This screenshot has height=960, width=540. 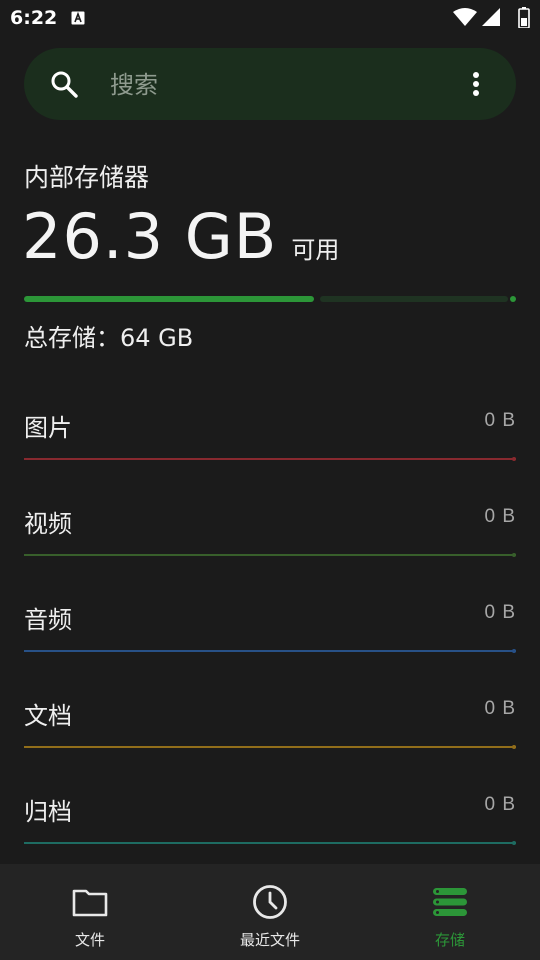 I want to click on nav-files: 文件, so click(x=90, y=912).